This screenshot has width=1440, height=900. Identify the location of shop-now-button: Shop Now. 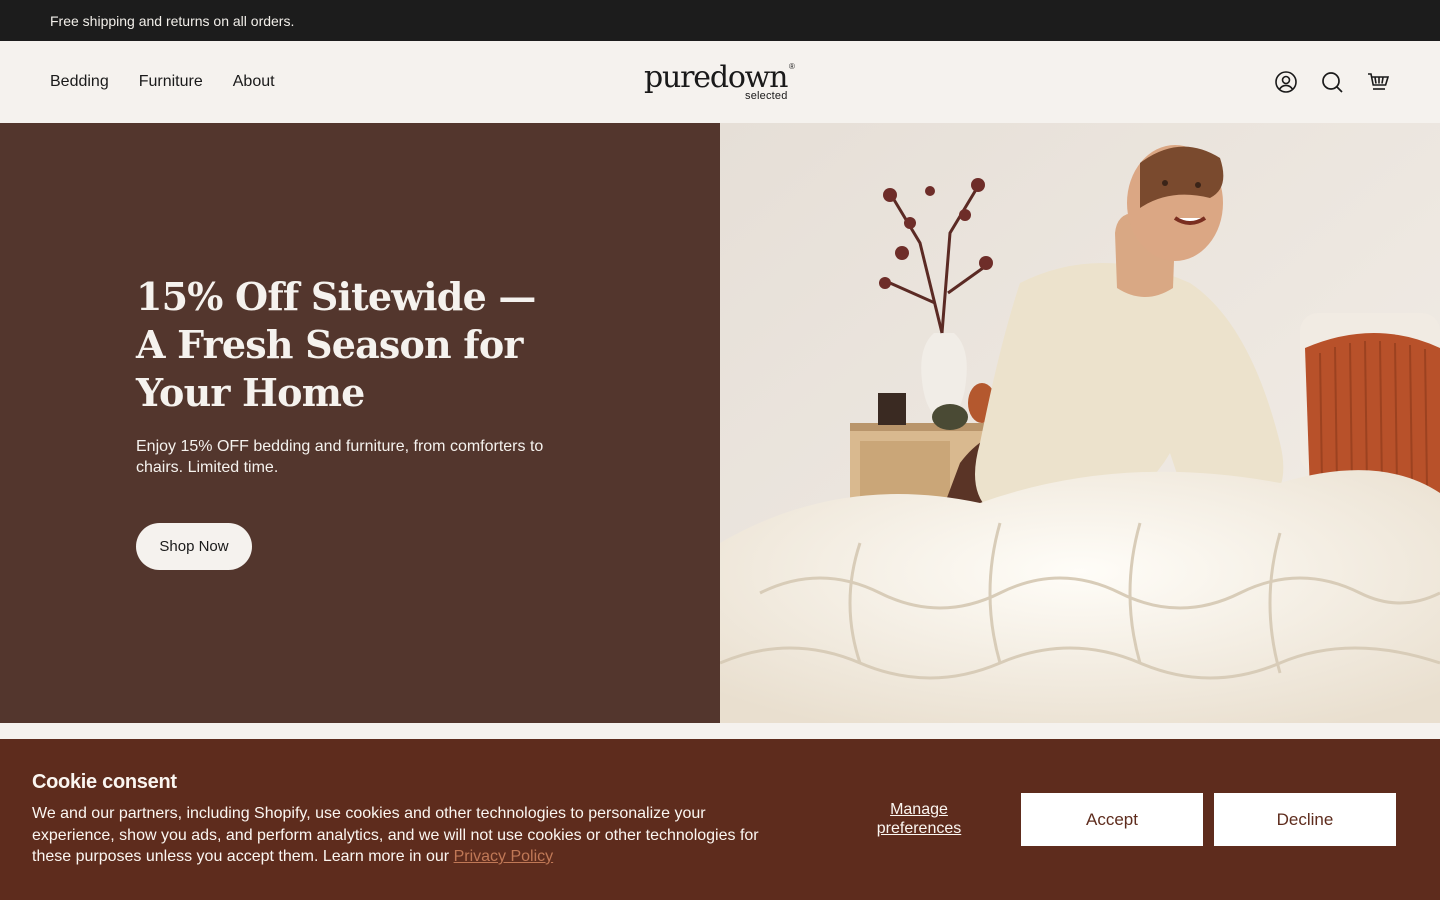
(194, 546).